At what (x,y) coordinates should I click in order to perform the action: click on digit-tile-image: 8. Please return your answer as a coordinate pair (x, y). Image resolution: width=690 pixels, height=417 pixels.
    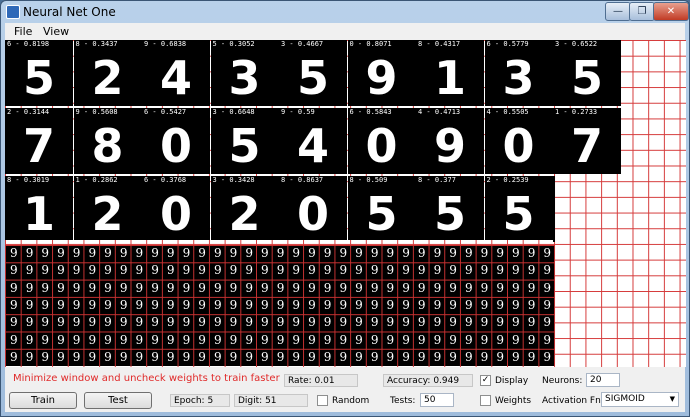
    Looking at the image, I should click on (107, 146).